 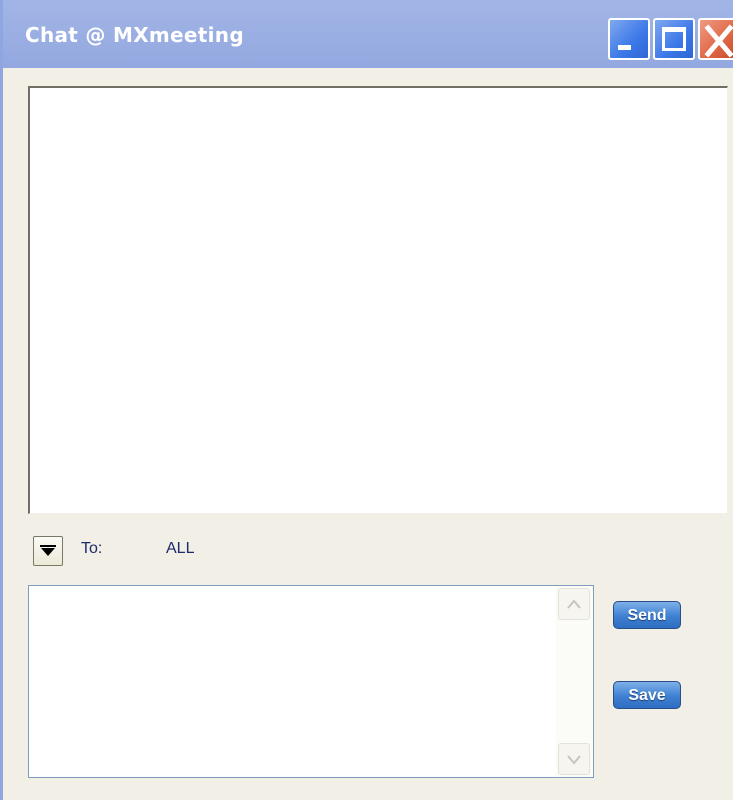 I want to click on maximize-icon, so click(x=674, y=39).